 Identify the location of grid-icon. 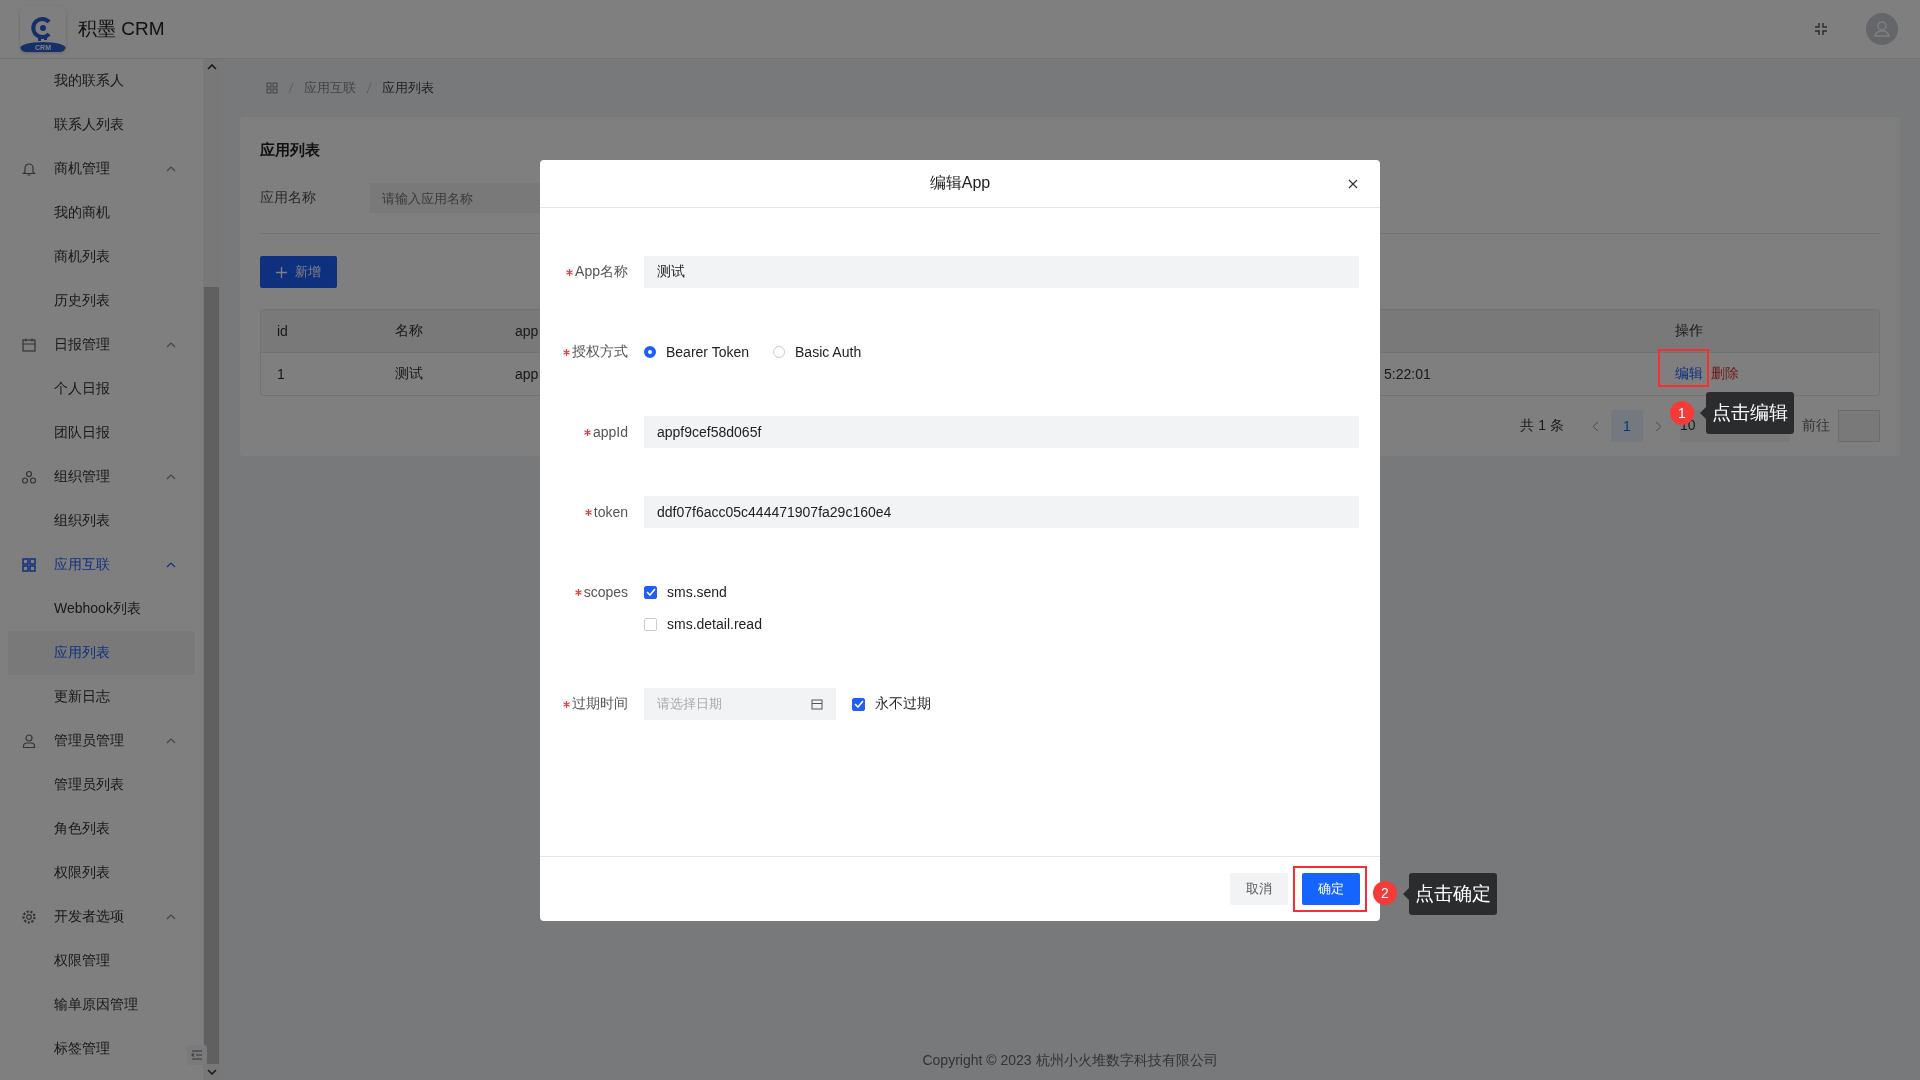
(29, 565).